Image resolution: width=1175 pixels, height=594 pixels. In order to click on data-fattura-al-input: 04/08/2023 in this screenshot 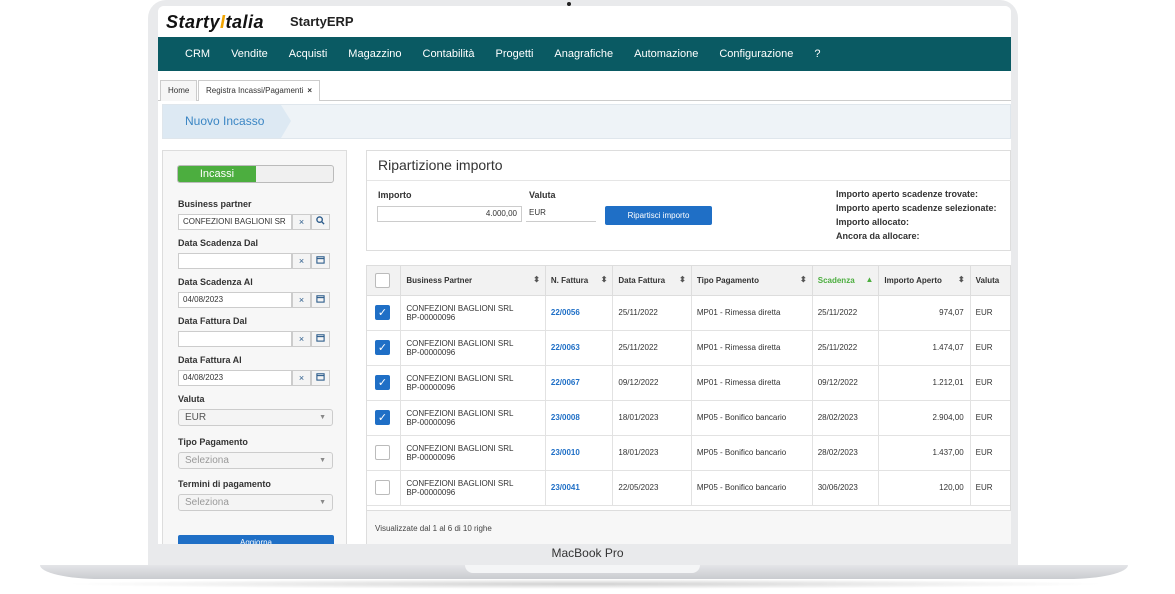, I will do `click(235, 378)`.